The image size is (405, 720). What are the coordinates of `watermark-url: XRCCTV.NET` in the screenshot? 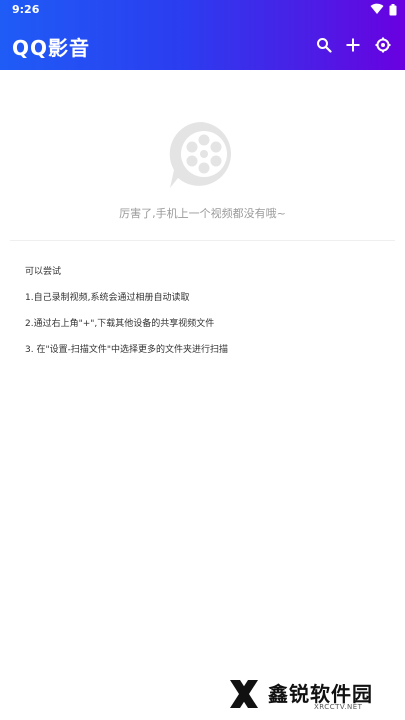 It's located at (338, 707).